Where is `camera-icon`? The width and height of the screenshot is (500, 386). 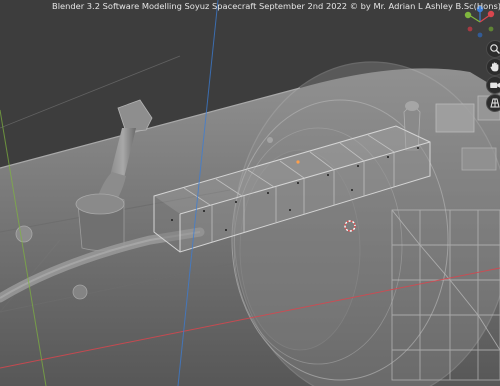 camera-icon is located at coordinates (495, 85).